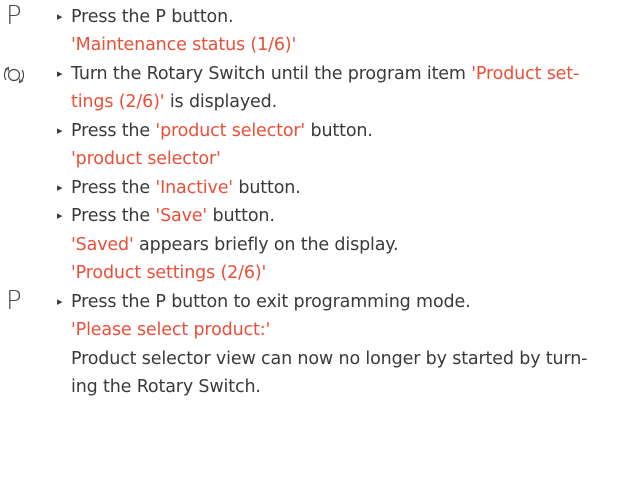  What do you see at coordinates (184, 45) in the screenshot?
I see `display-message: 'Maintenance status (1/6)'` at bounding box center [184, 45].